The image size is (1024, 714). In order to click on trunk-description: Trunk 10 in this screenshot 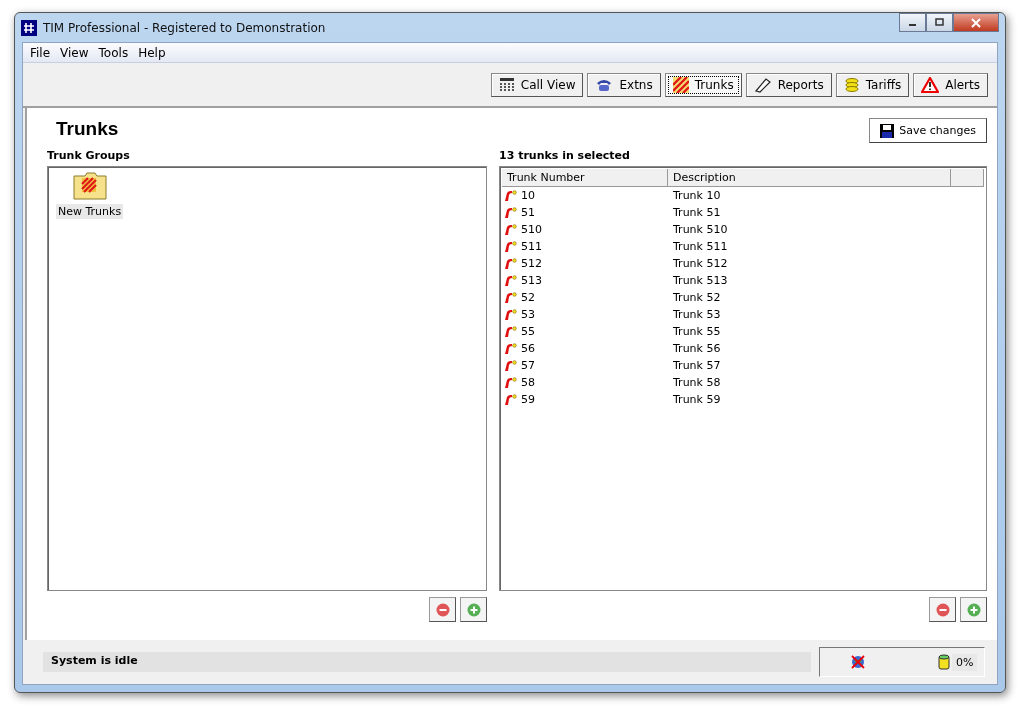, I will do `click(697, 195)`.